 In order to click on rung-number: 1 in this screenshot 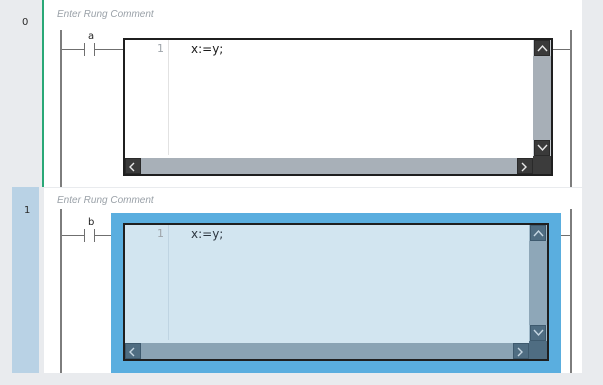, I will do `click(27, 210)`.